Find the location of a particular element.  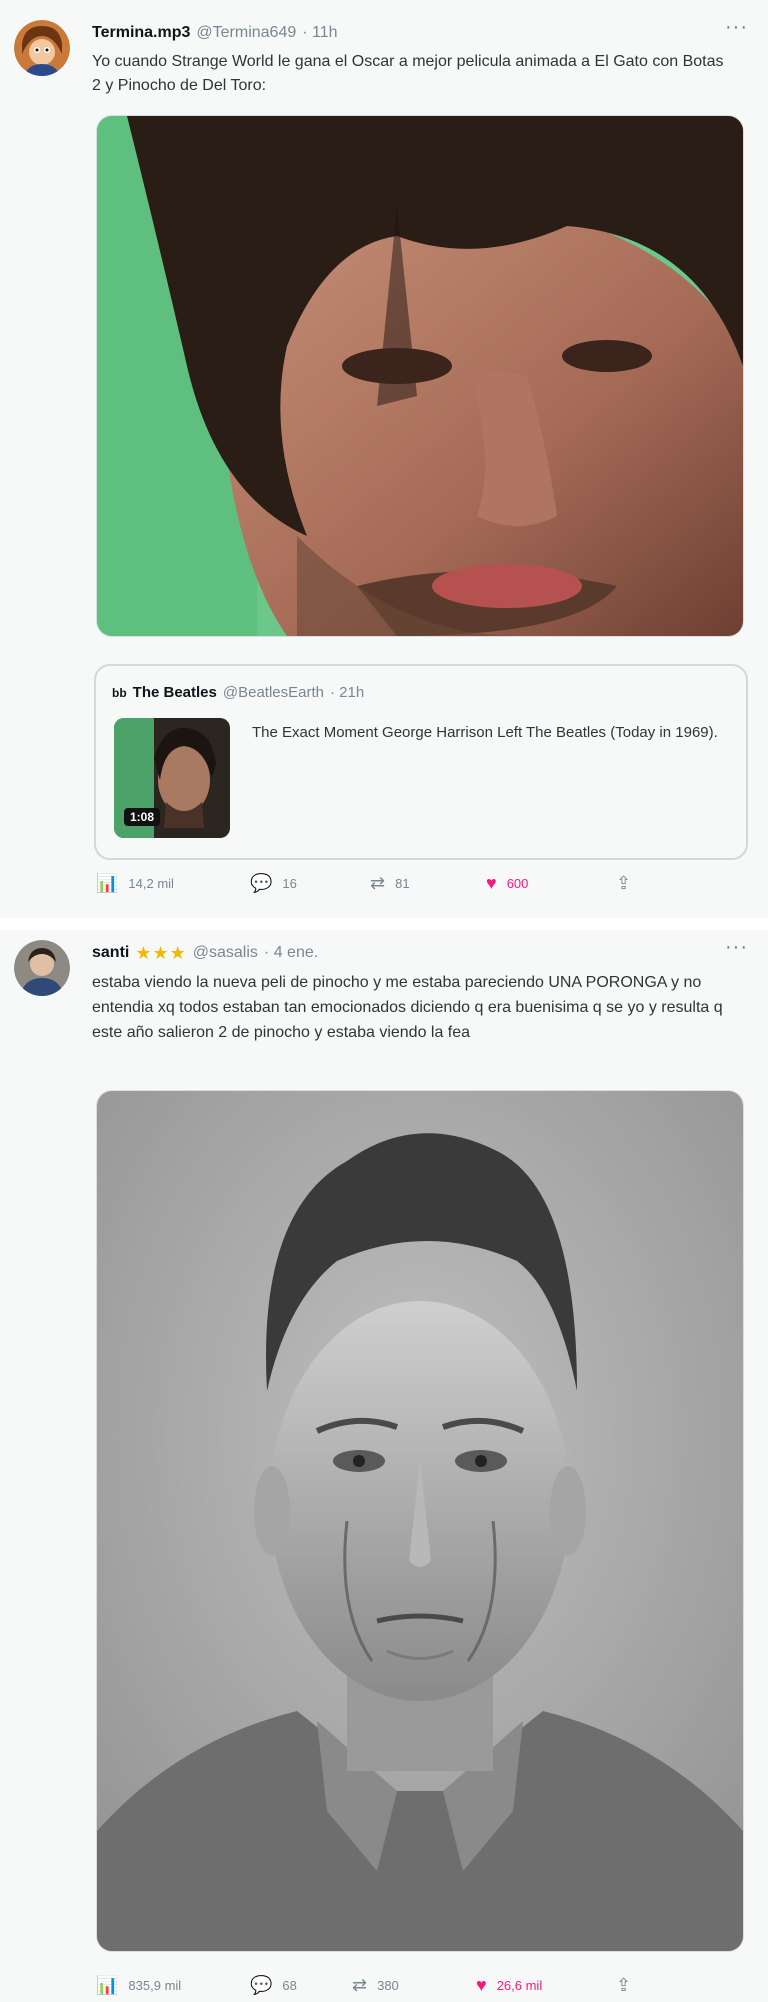

views-button: 📊 835,9 mil is located at coordinates (138, 1985).